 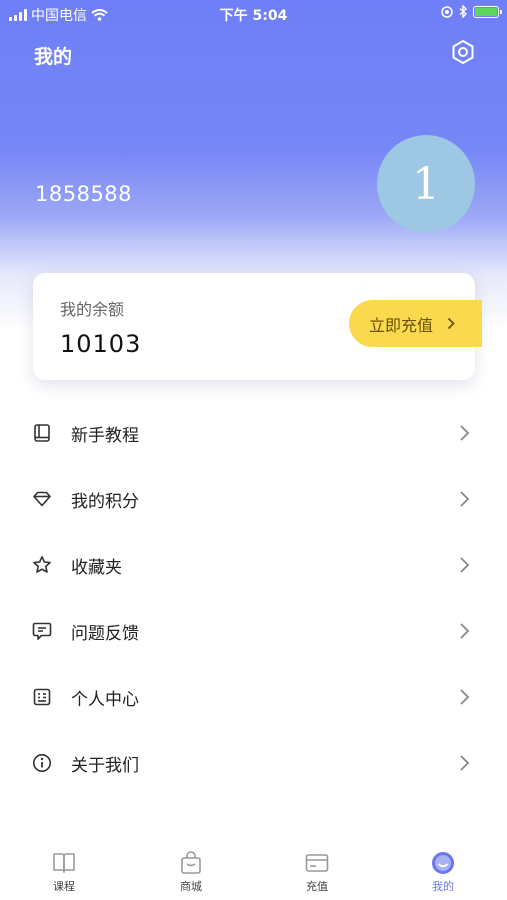 I want to click on diamond-icon, so click(x=42, y=499).